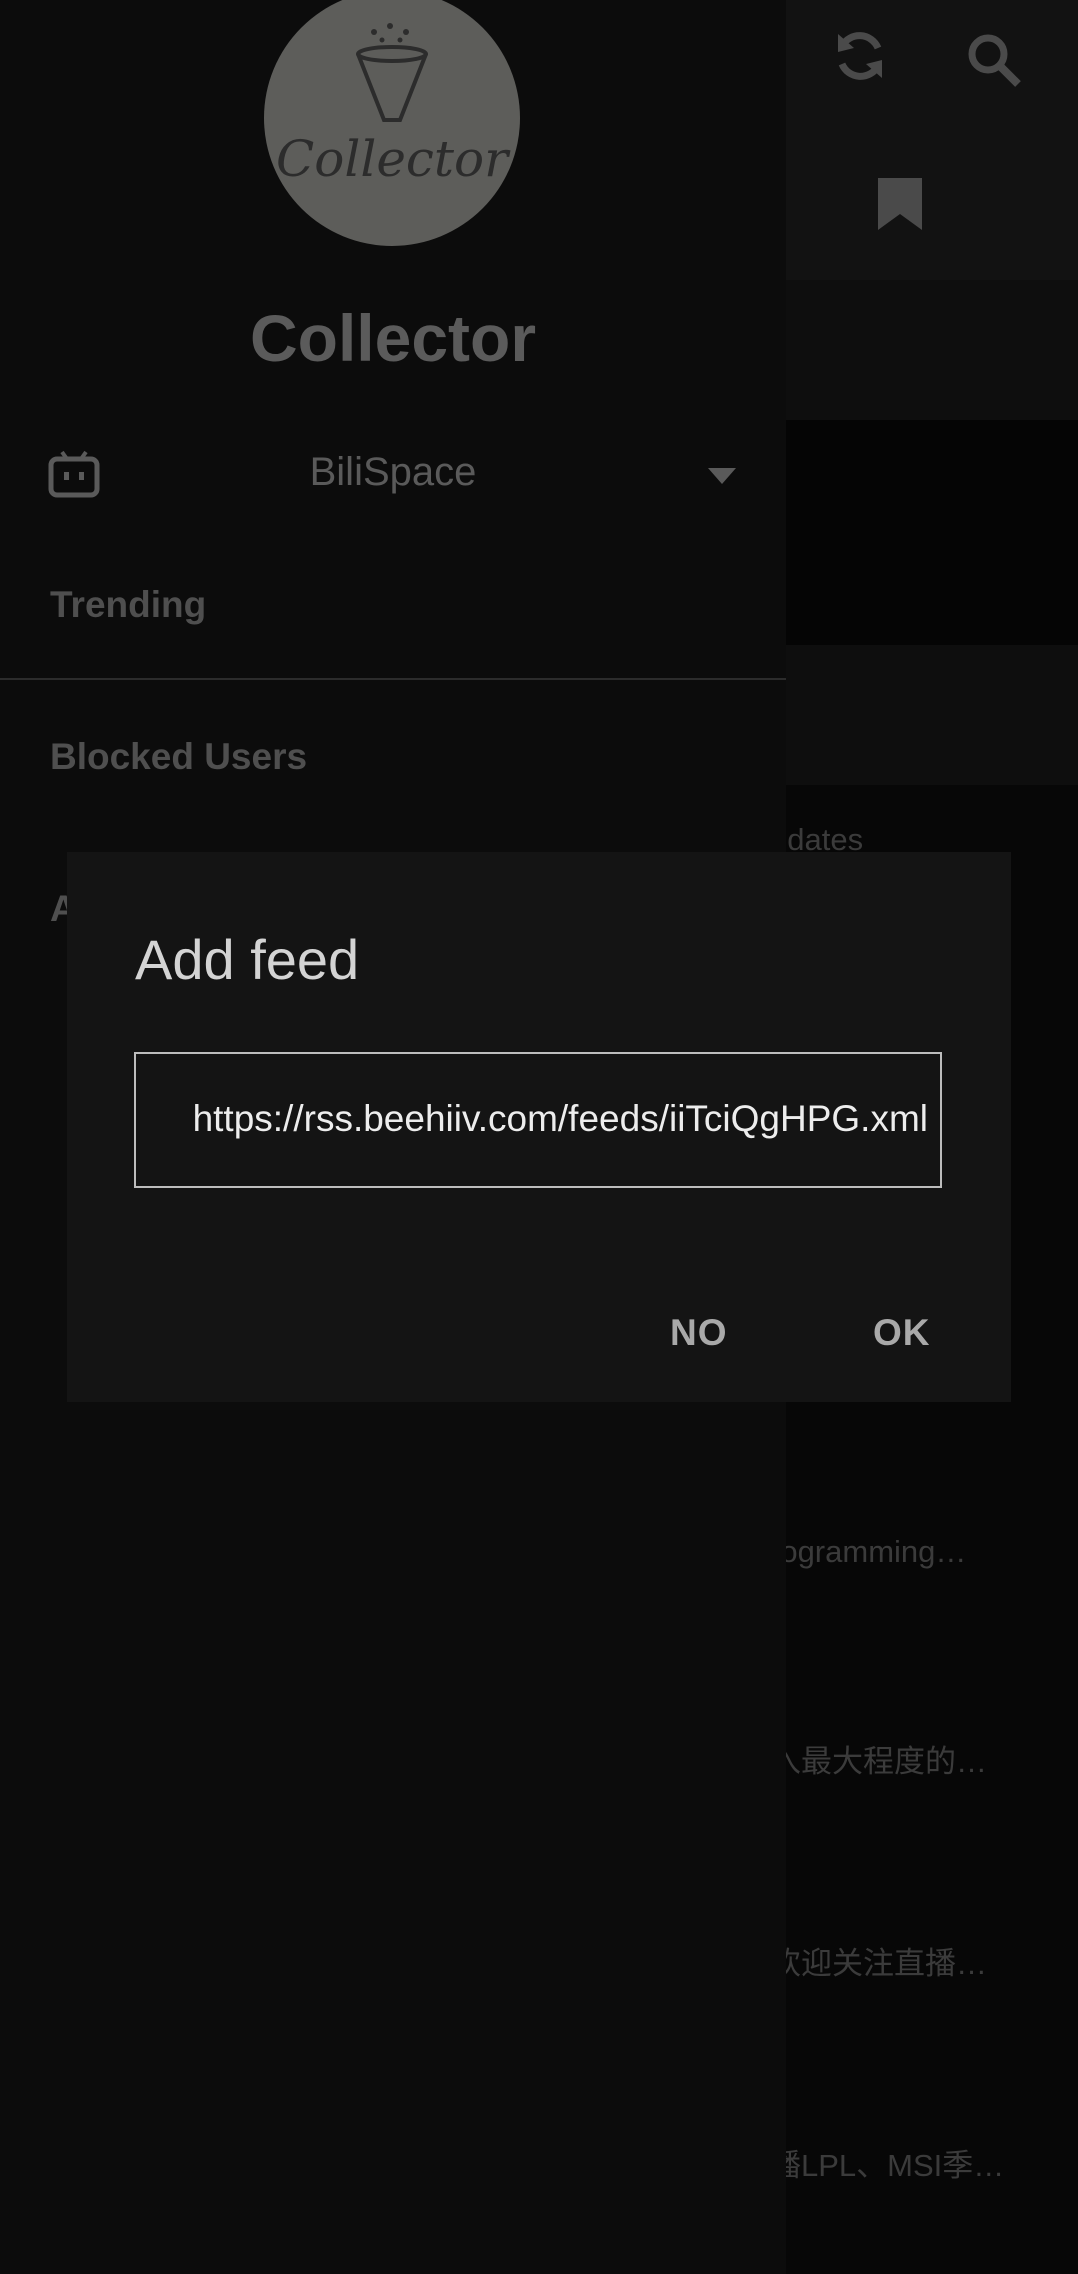 This screenshot has height=2274, width=1078. I want to click on app-name: Collector, so click(393, 338).